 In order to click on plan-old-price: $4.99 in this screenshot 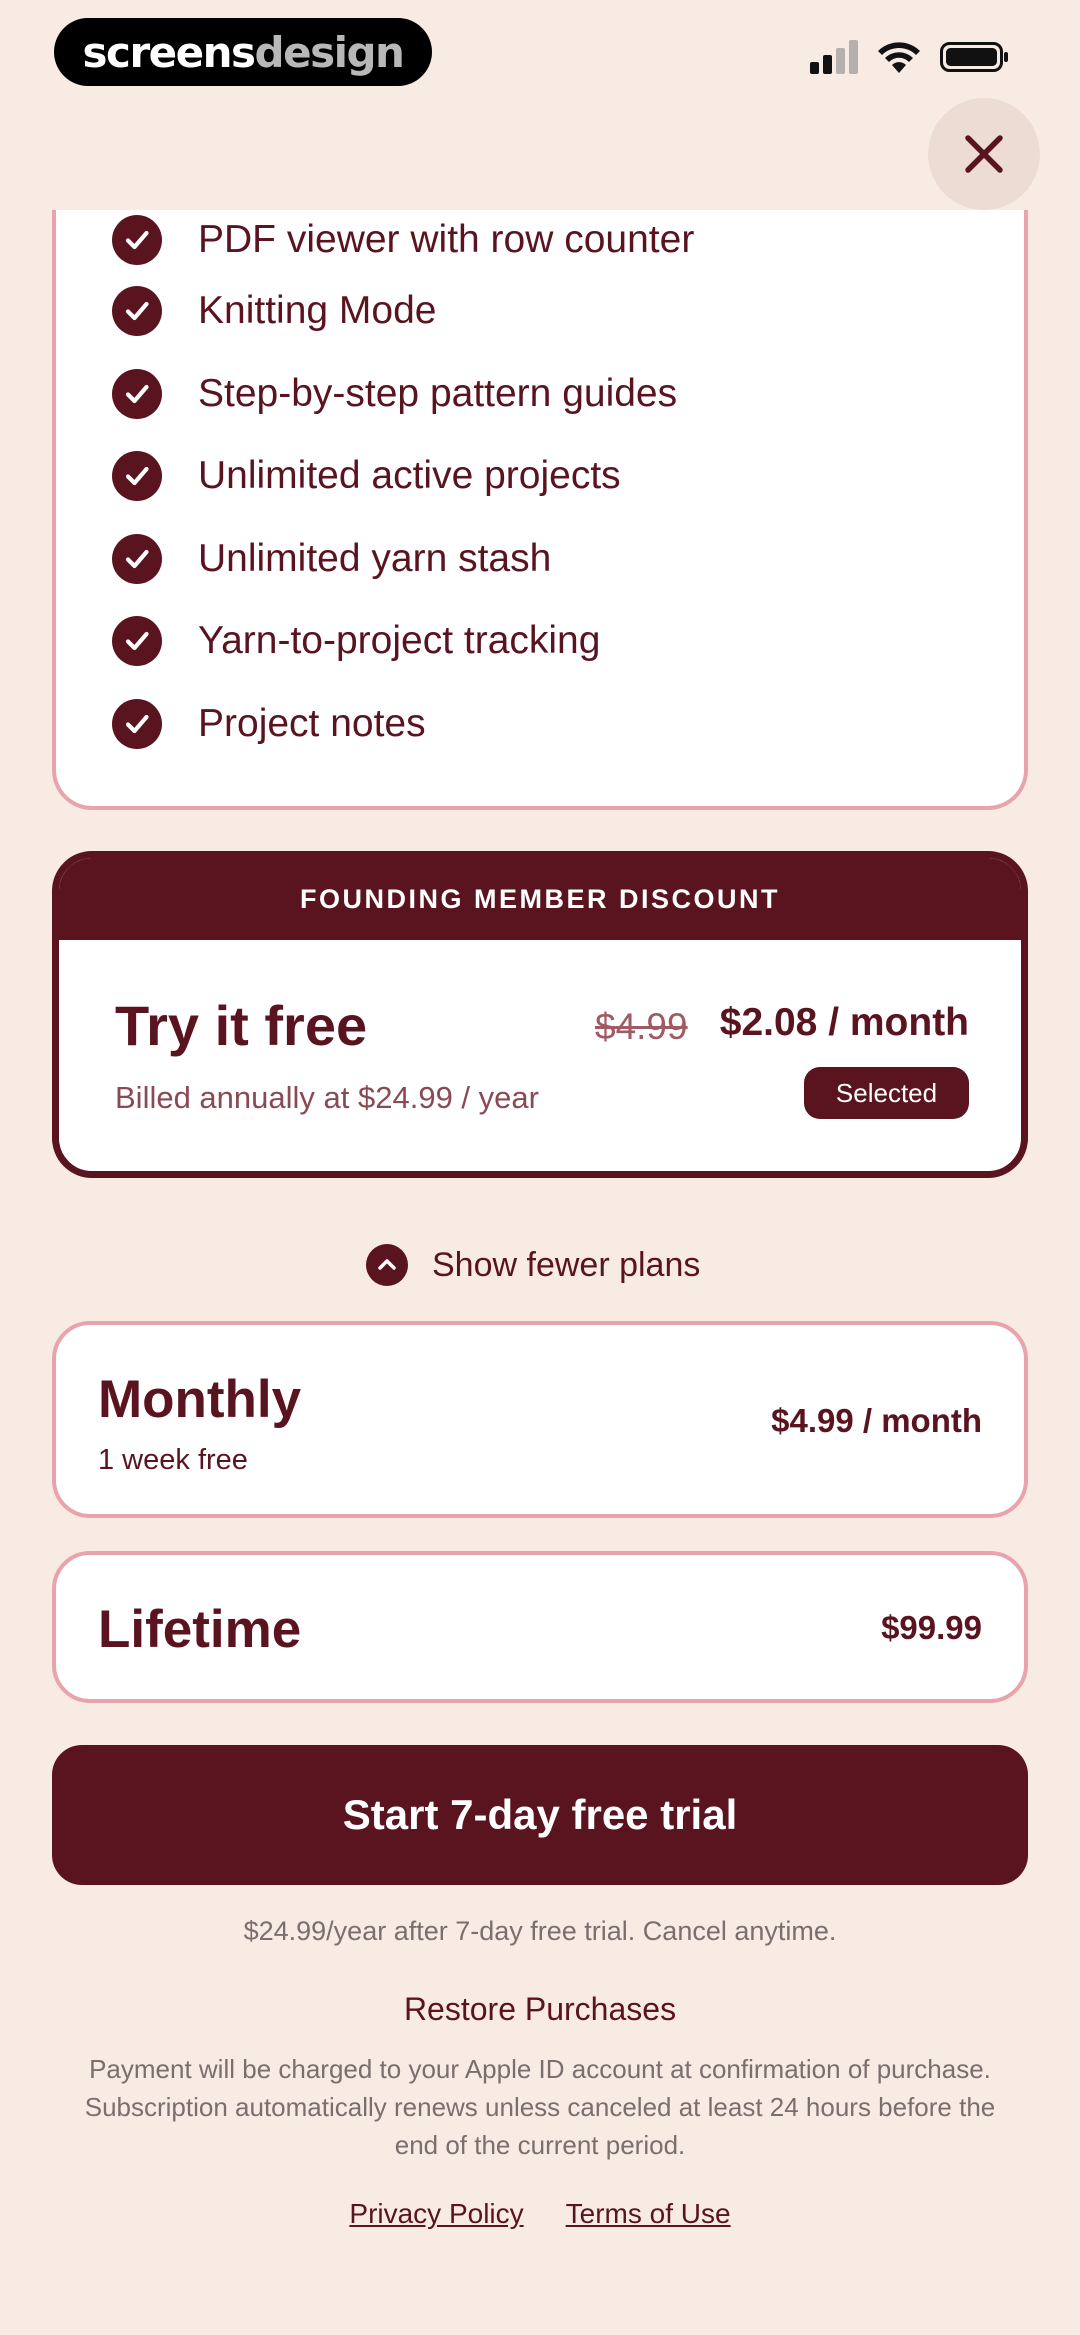, I will do `click(641, 1026)`.